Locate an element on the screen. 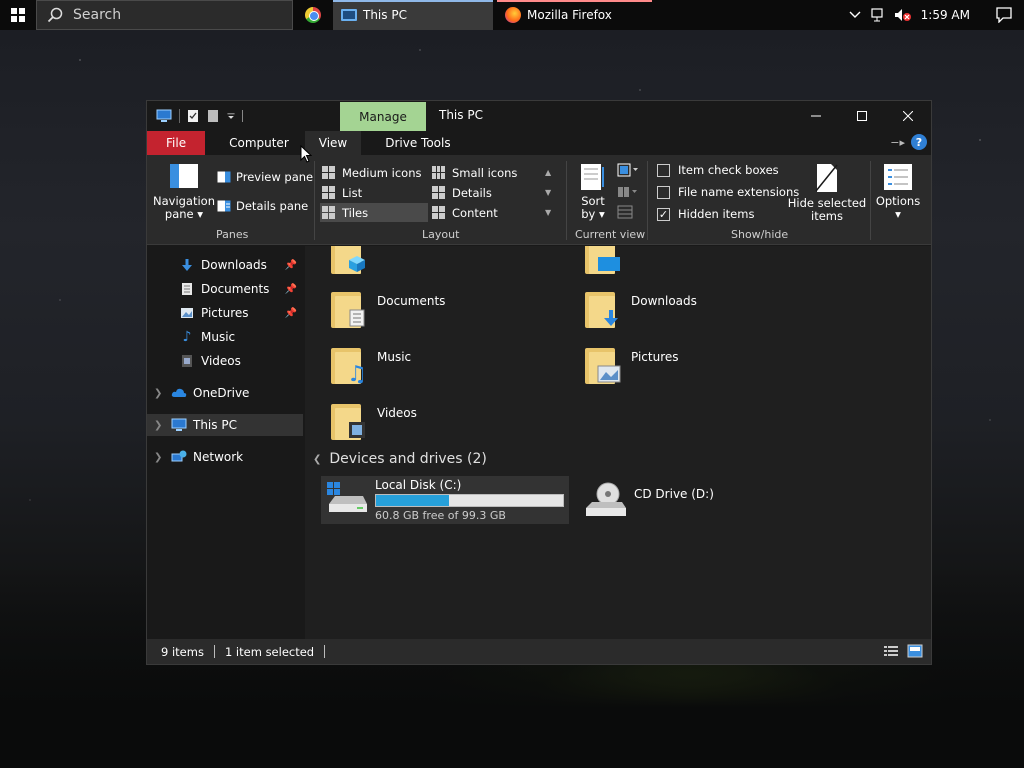 The height and width of the screenshot is (768, 1024). details-view-icon is located at coordinates (891, 651).